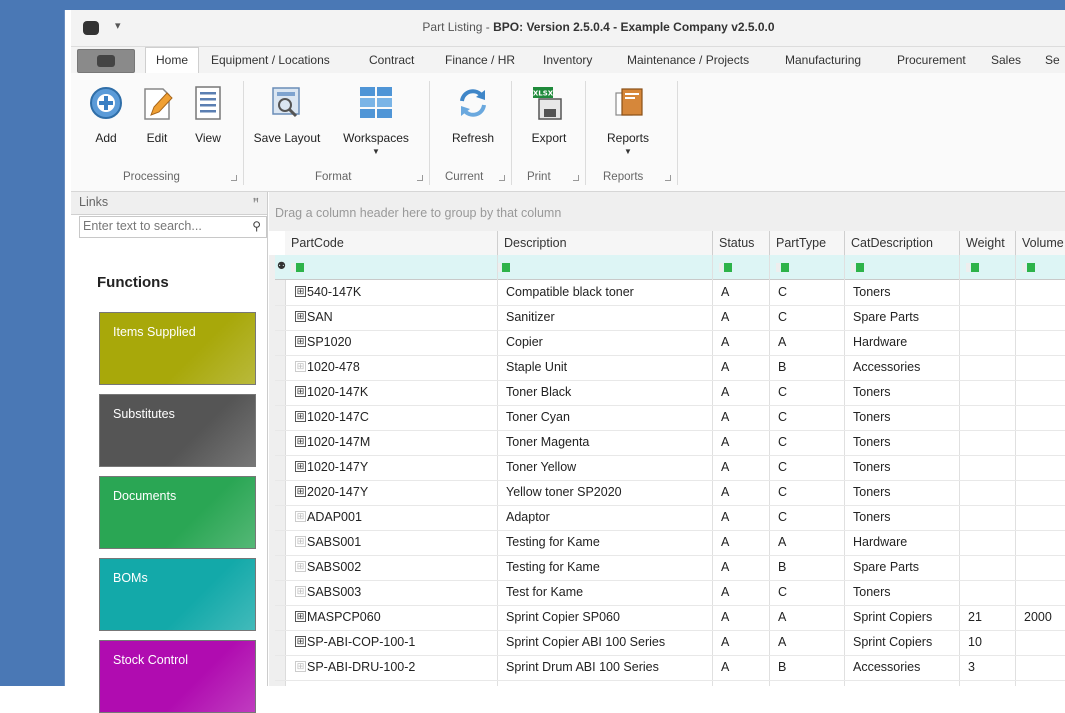 The image size is (1065, 713). I want to click on tile-substitutes: Substitutes, so click(177, 430).